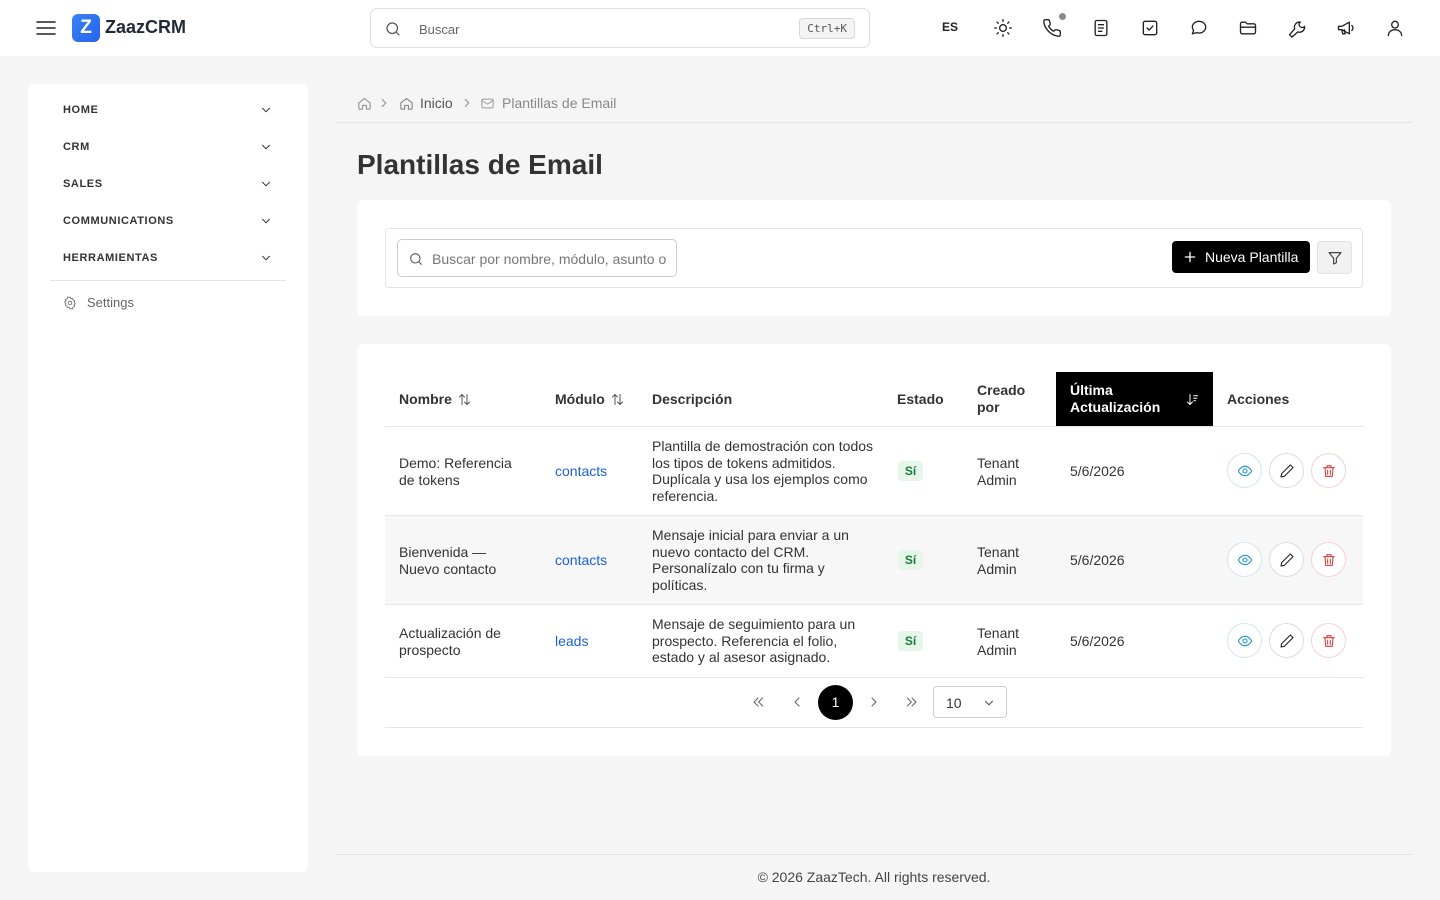  I want to click on column-header-name: Nombre, so click(463, 399).